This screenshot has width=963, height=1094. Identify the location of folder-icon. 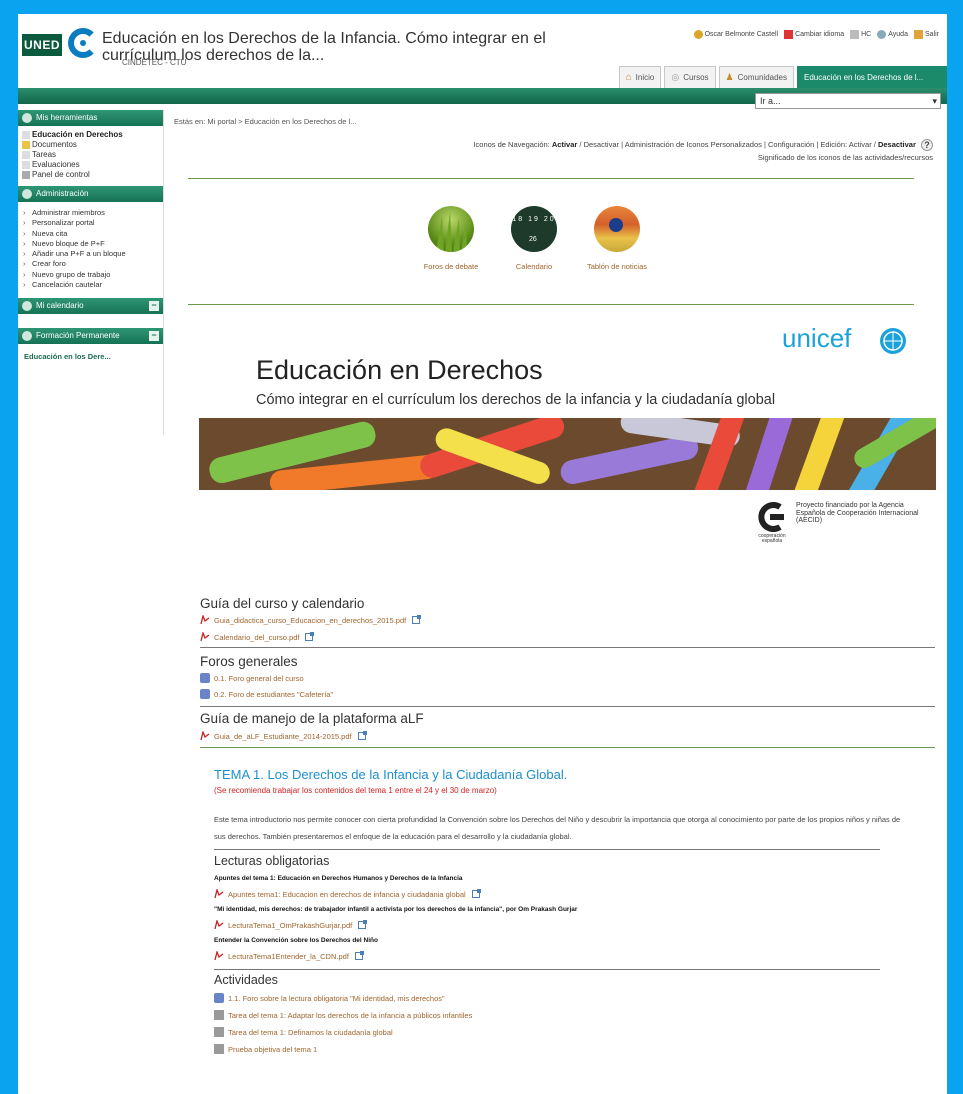
(26, 145).